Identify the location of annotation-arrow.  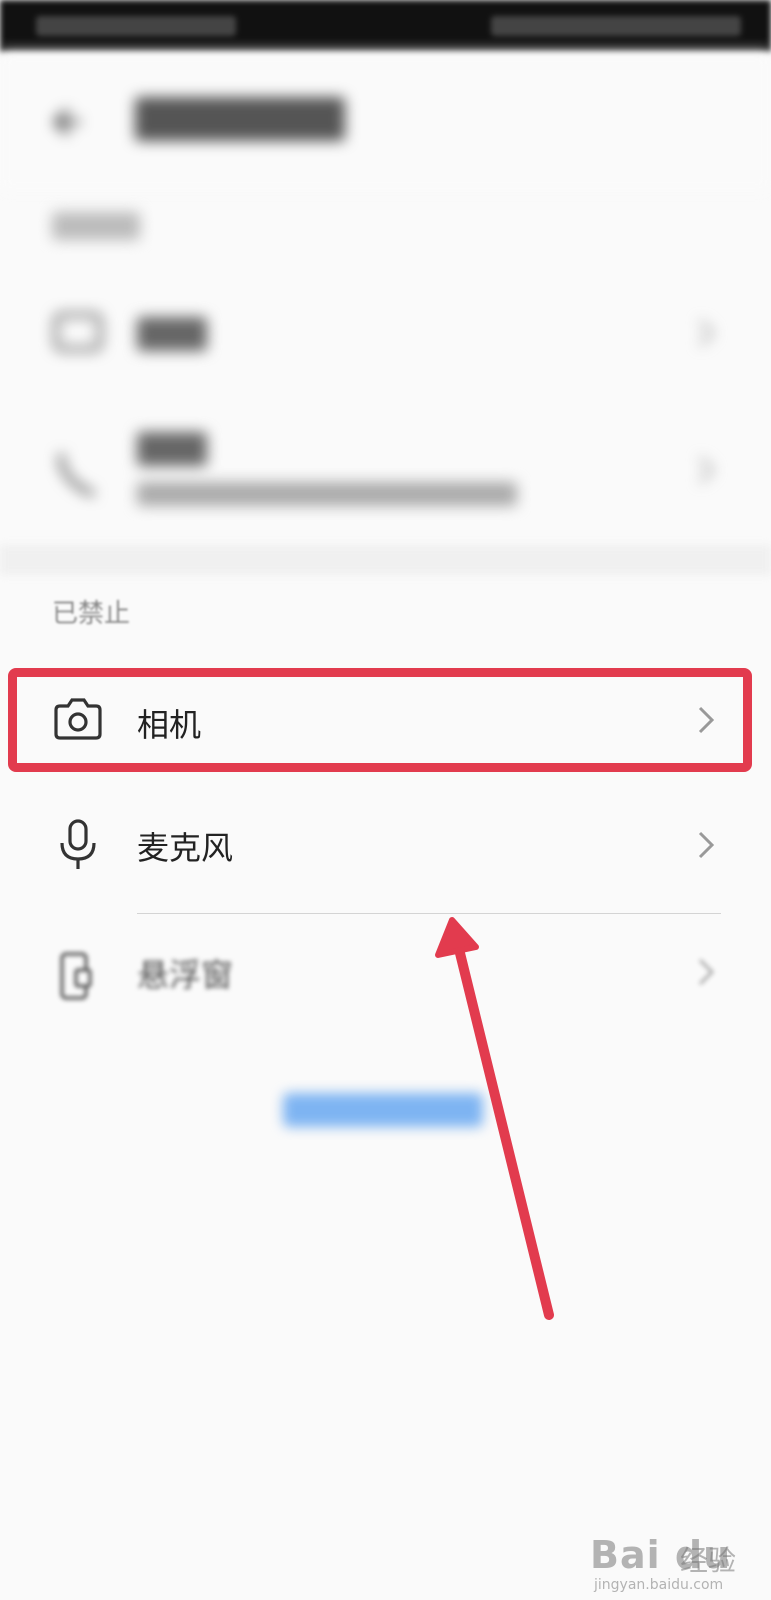
(494, 1118).